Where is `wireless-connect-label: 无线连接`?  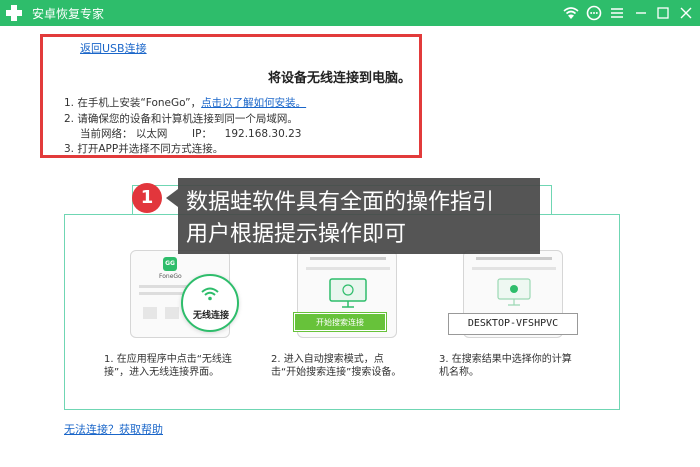 wireless-connect-label: 无线连接 is located at coordinates (210, 316).